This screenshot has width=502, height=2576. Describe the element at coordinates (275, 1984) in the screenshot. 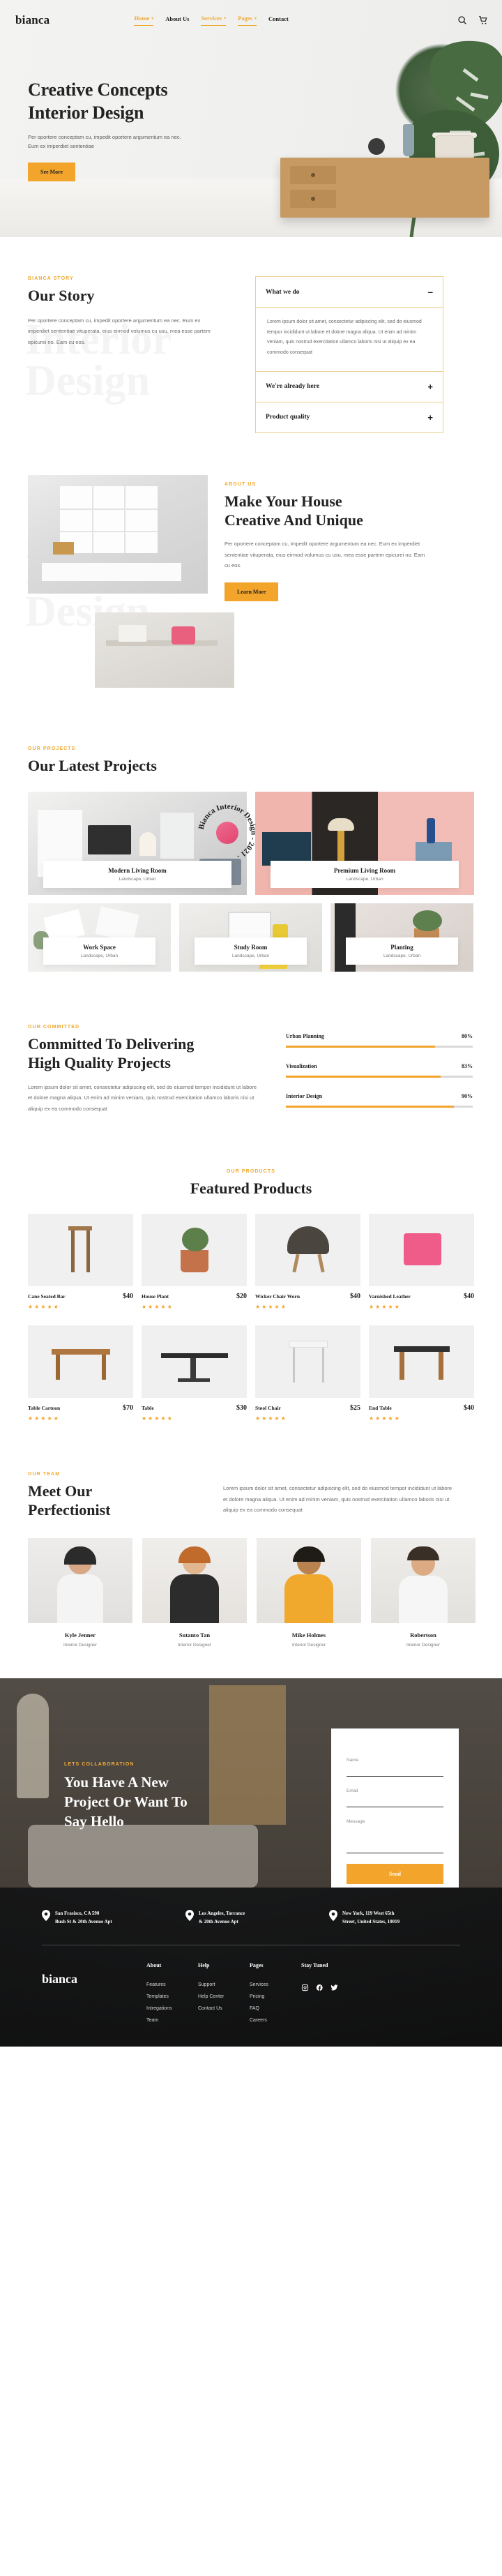

I see `footer-link-services: Services` at that location.